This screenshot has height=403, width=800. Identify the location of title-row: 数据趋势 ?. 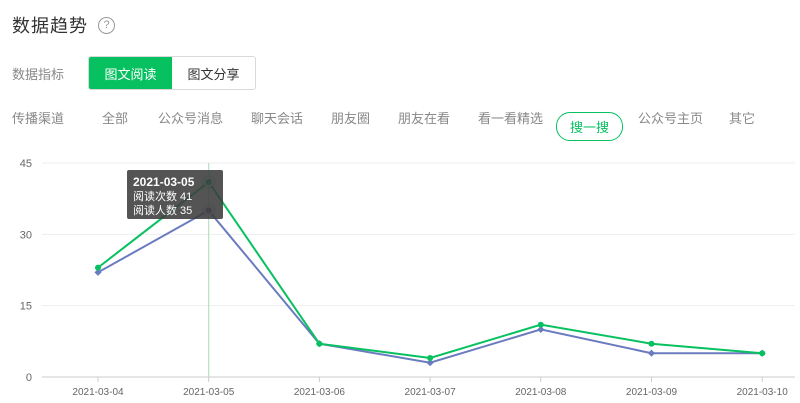
(63, 25).